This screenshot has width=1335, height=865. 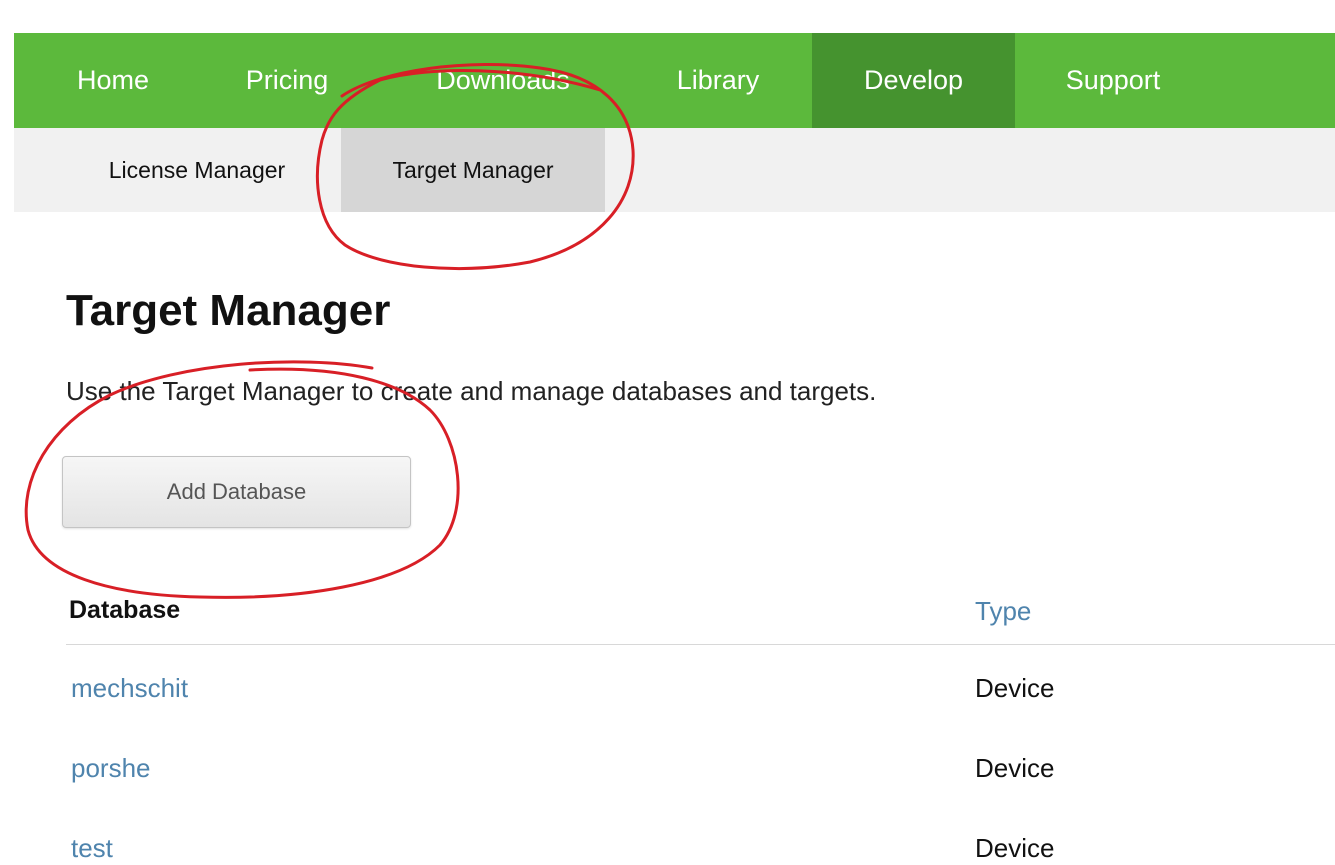 I want to click on database-link: mechschit, so click(x=129, y=688).